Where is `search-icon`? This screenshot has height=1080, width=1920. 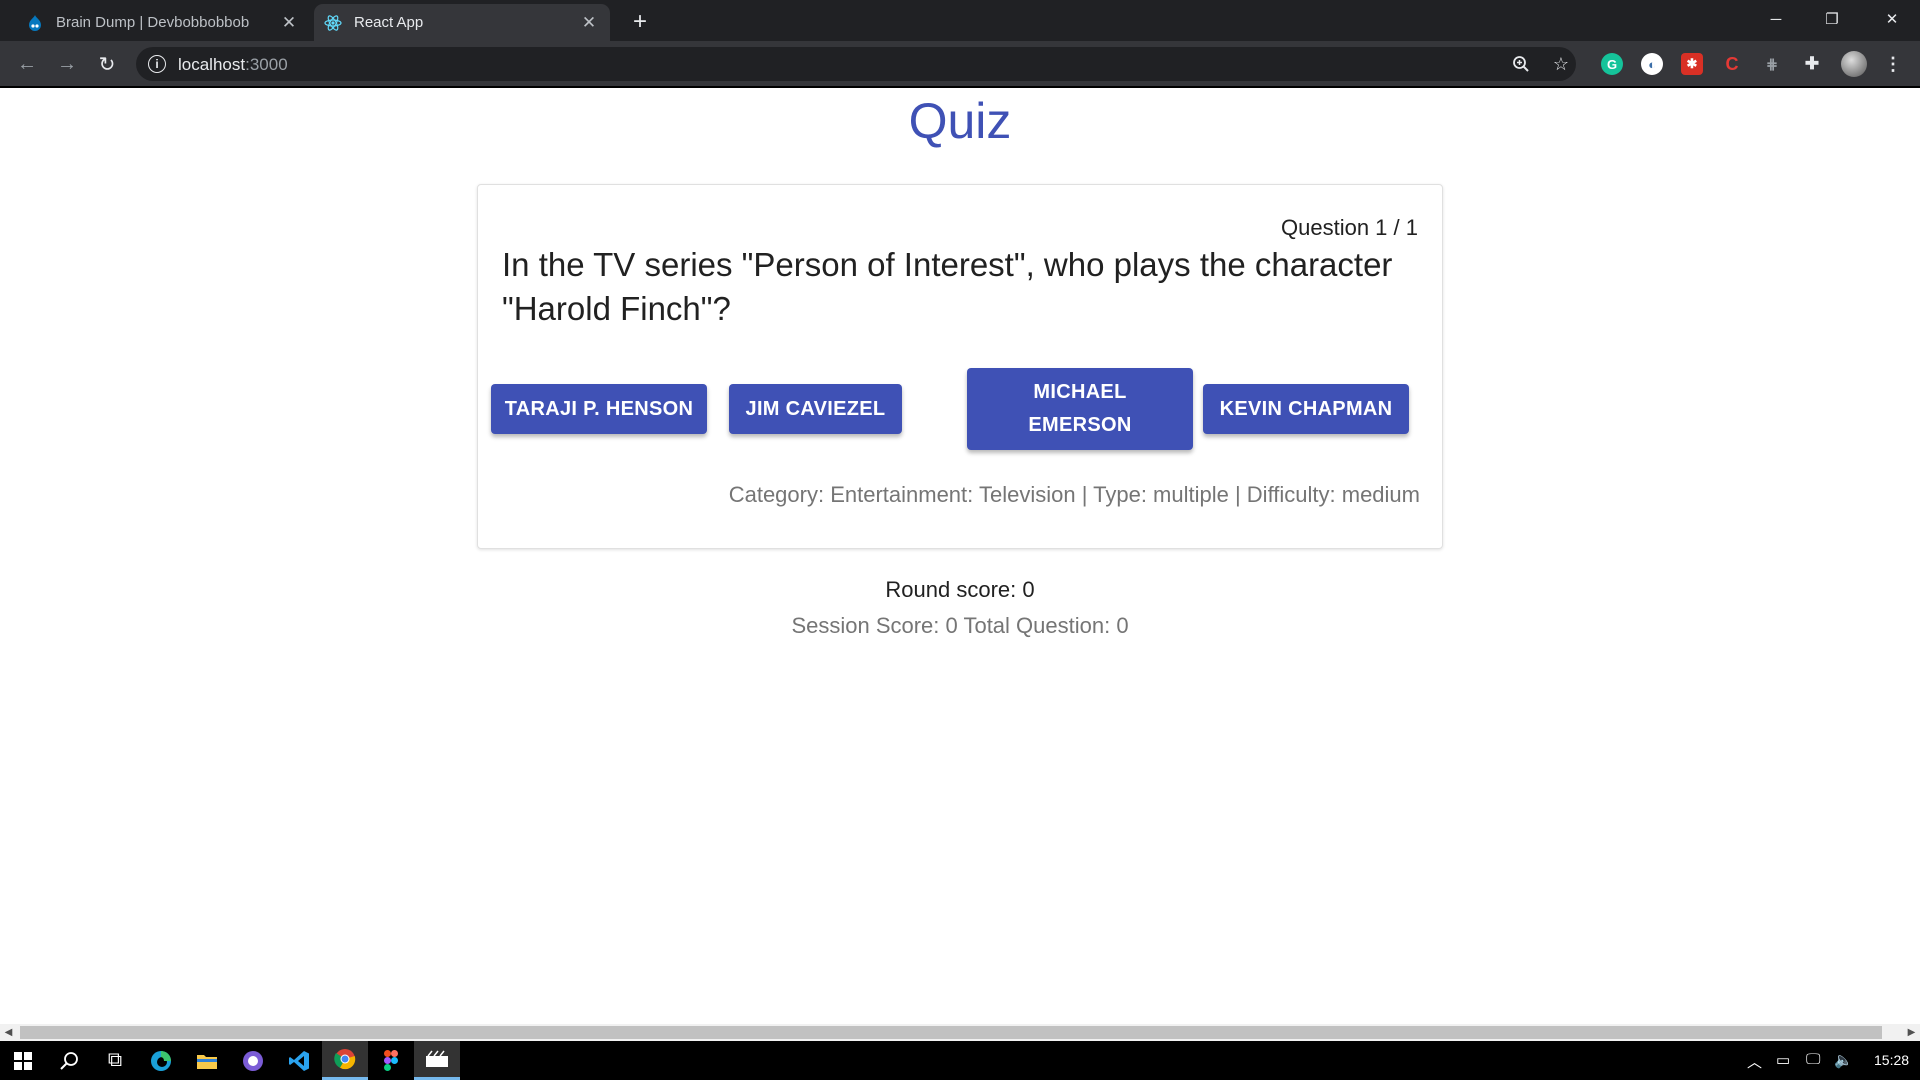 search-icon is located at coordinates (69, 1060).